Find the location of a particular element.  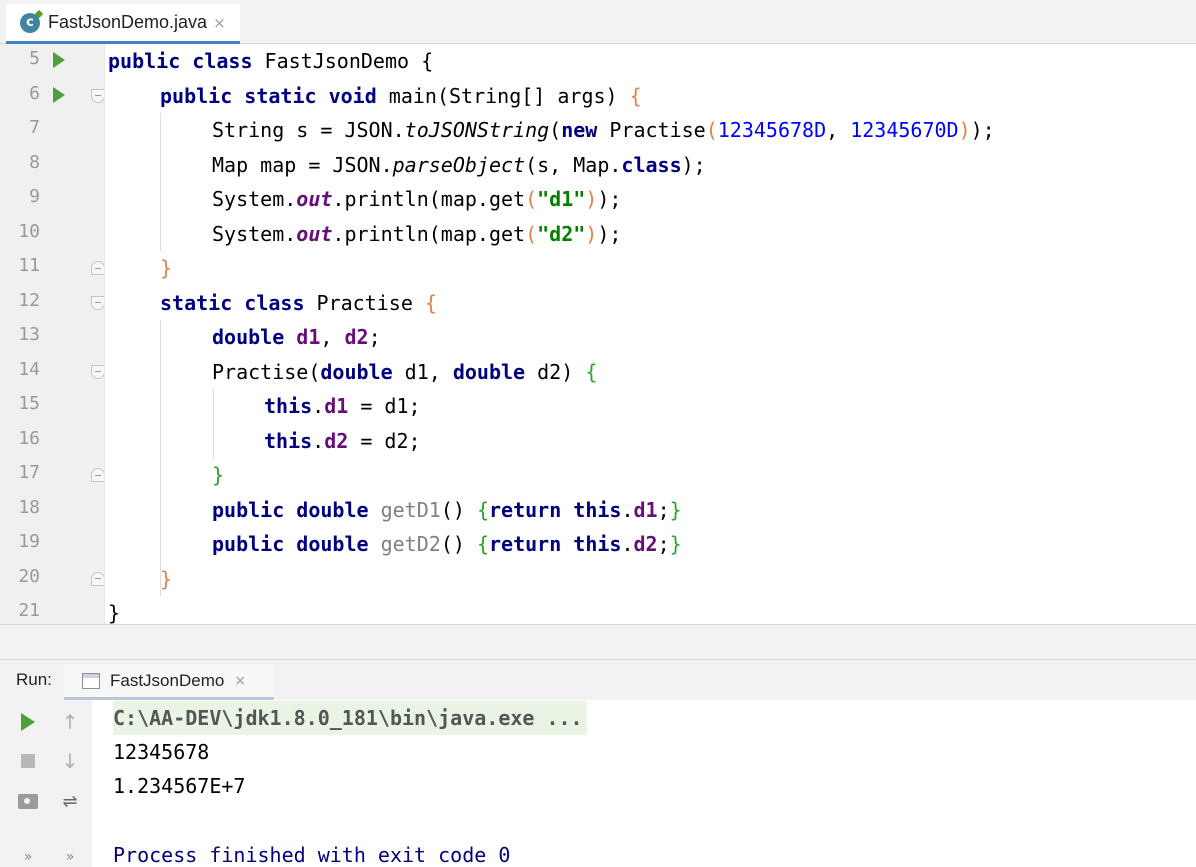

code-line: public double getD1() {return this.d1;} is located at coordinates (447, 509).